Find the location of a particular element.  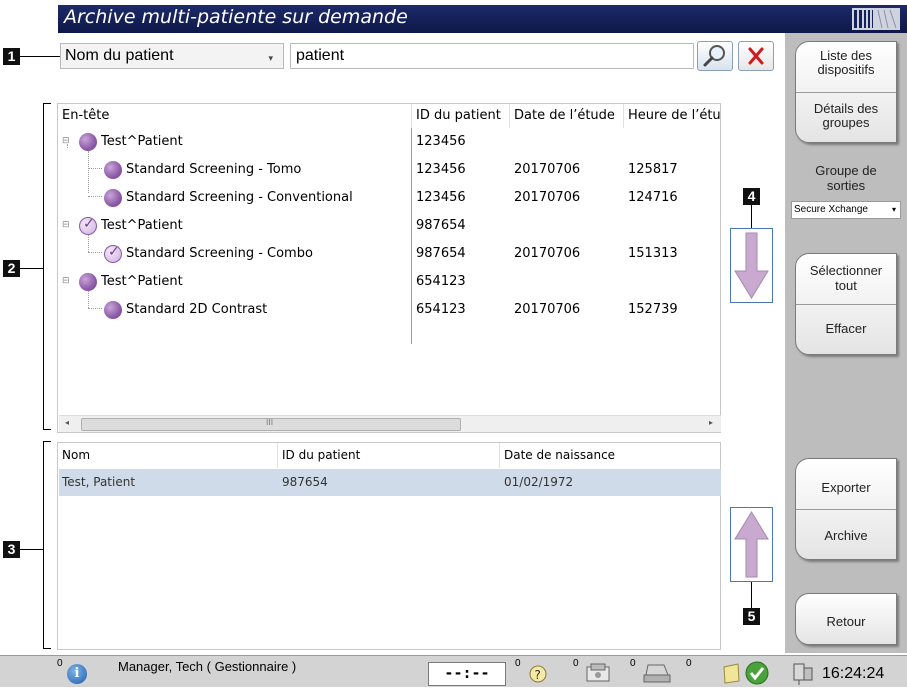

column-header-header: En-tête is located at coordinates (235, 116).